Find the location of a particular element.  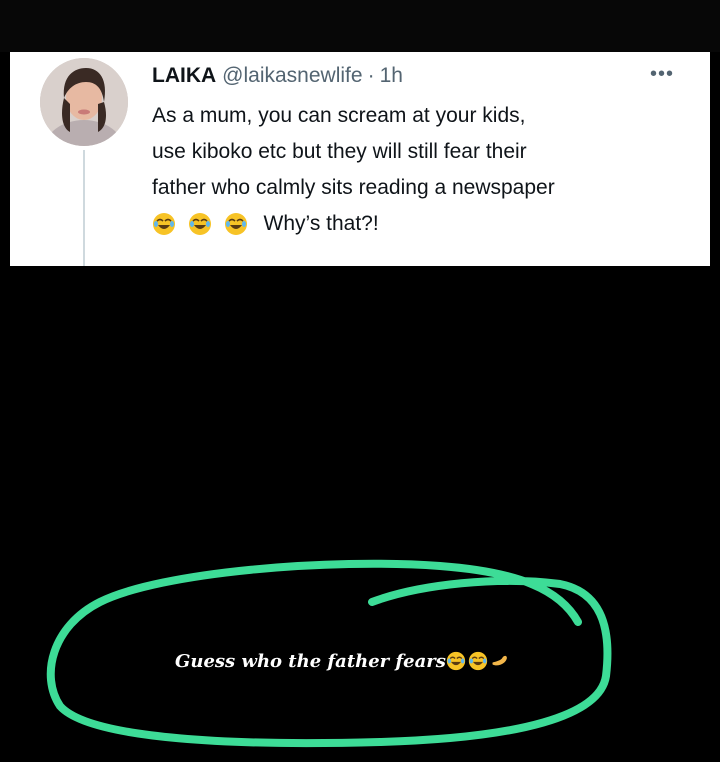

caption: Guess who the father fears is located at coordinates (343, 661).